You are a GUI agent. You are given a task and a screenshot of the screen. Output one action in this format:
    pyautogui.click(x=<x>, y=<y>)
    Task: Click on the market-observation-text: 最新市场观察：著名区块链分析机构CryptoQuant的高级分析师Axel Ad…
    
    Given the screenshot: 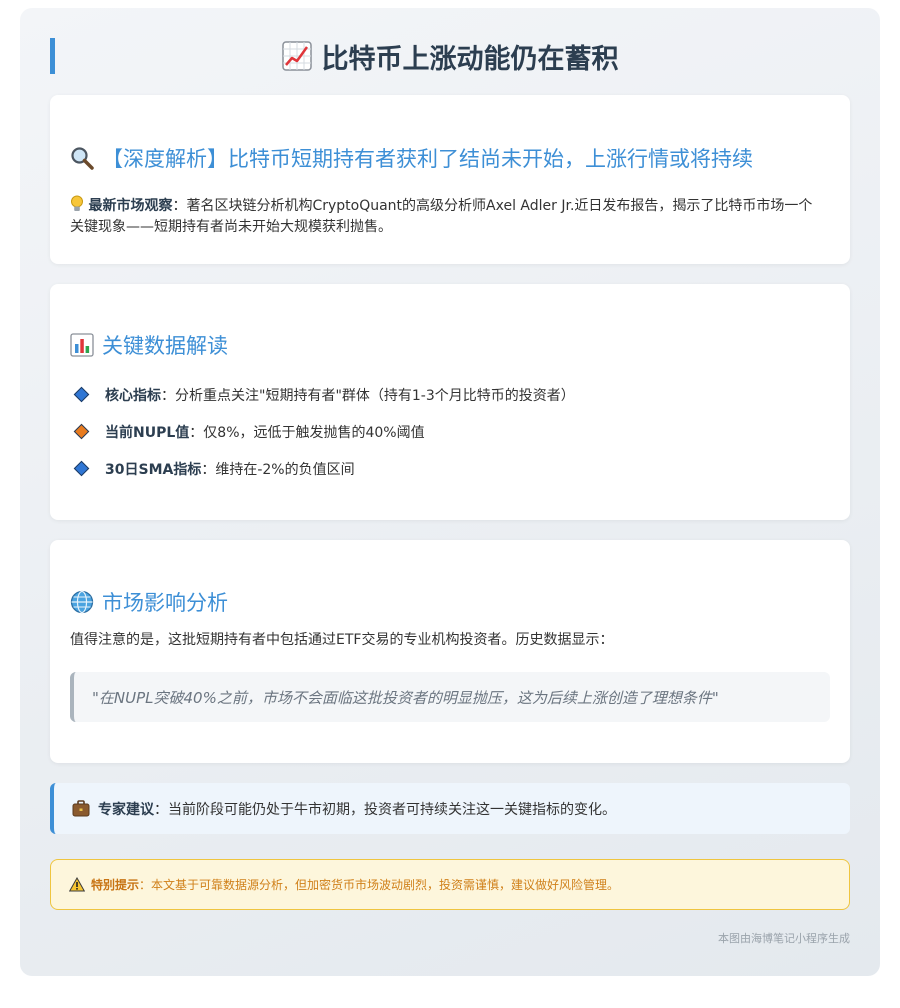 What is the action you would take?
    pyautogui.click(x=446, y=216)
    